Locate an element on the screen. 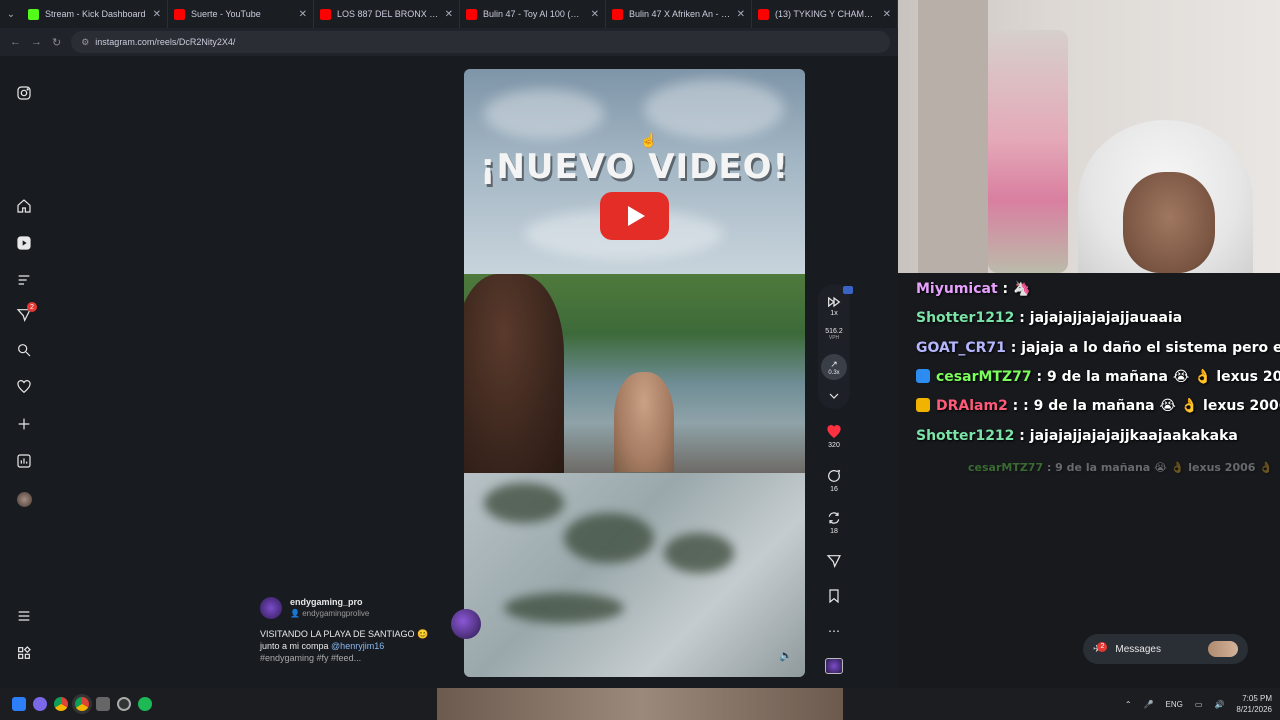 The width and height of the screenshot is (1280, 720). chat-username: Shotter1212 is located at coordinates (965, 318).